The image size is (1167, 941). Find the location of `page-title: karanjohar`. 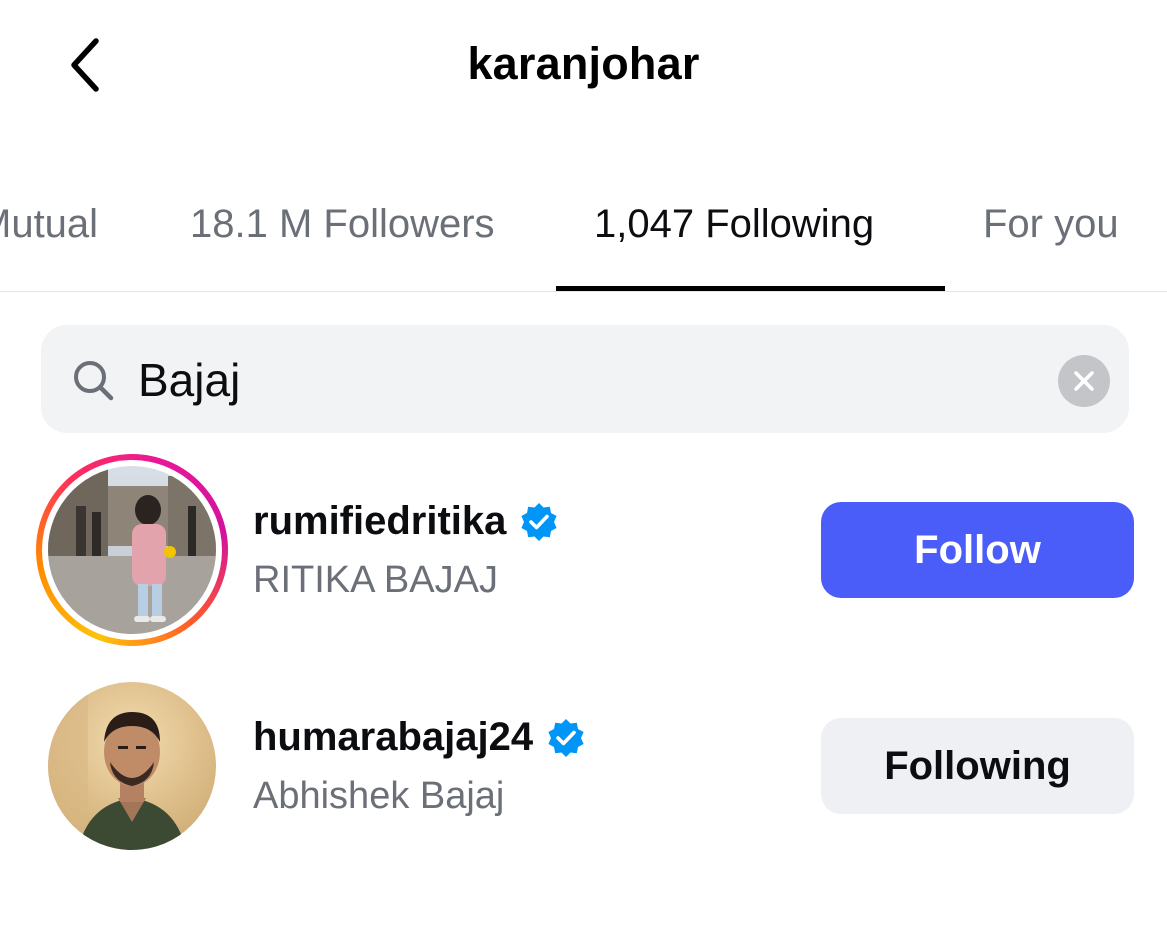

page-title: karanjohar is located at coordinates (583, 63).